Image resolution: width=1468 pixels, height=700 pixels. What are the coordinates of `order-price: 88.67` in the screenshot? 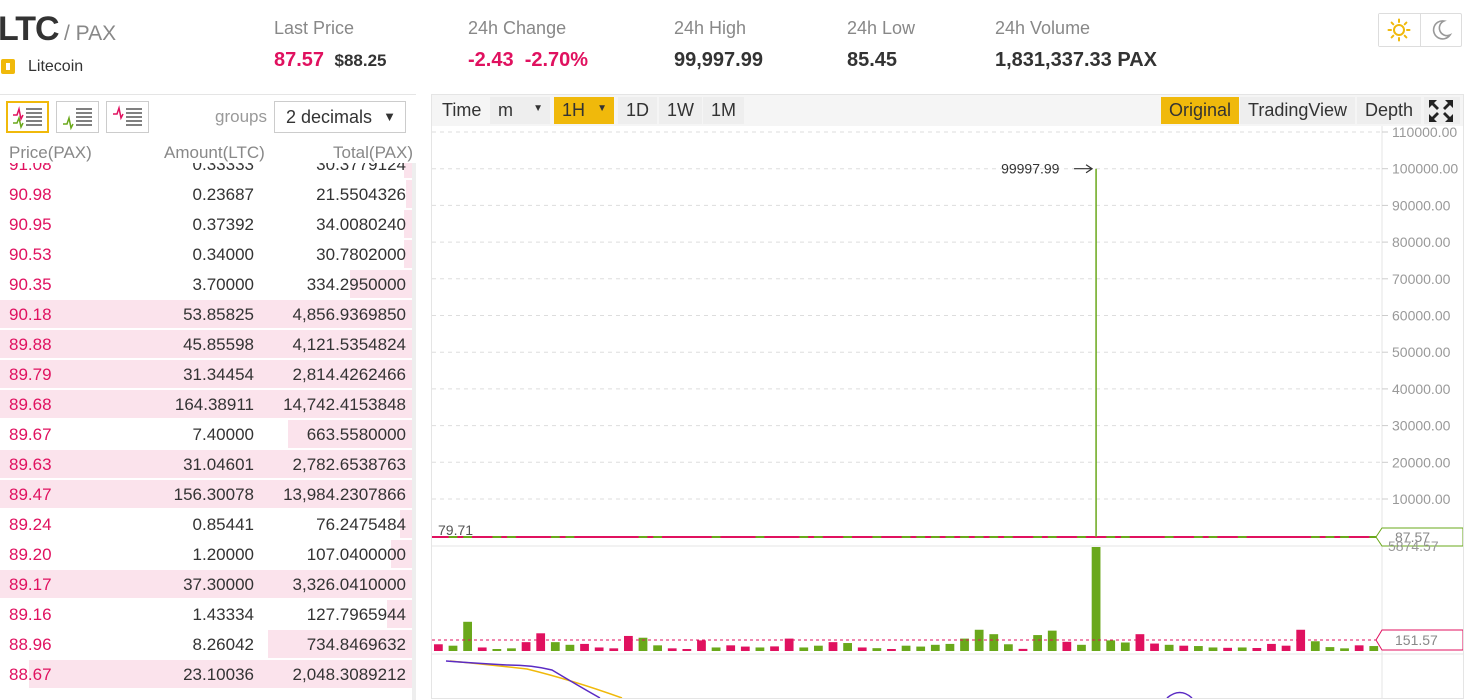 It's located at (30, 674).